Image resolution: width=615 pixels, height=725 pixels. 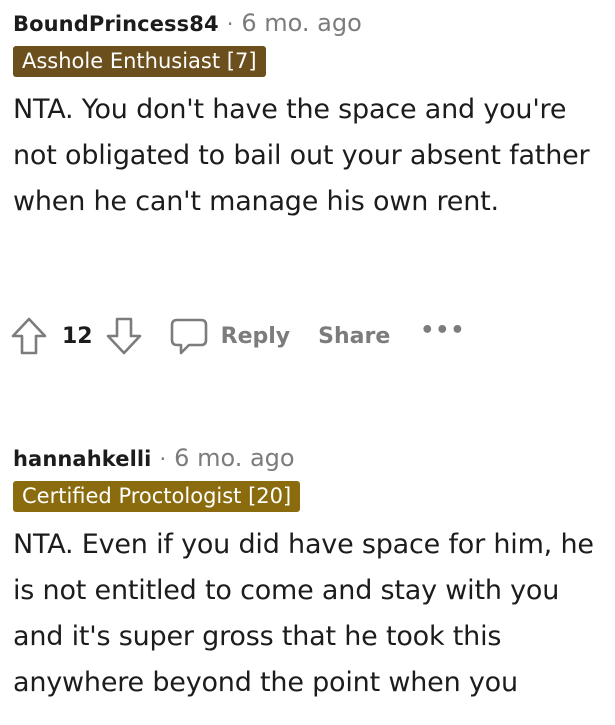 I want to click on comment-action-bar: 12 Reply Share •••, so click(x=237, y=336).